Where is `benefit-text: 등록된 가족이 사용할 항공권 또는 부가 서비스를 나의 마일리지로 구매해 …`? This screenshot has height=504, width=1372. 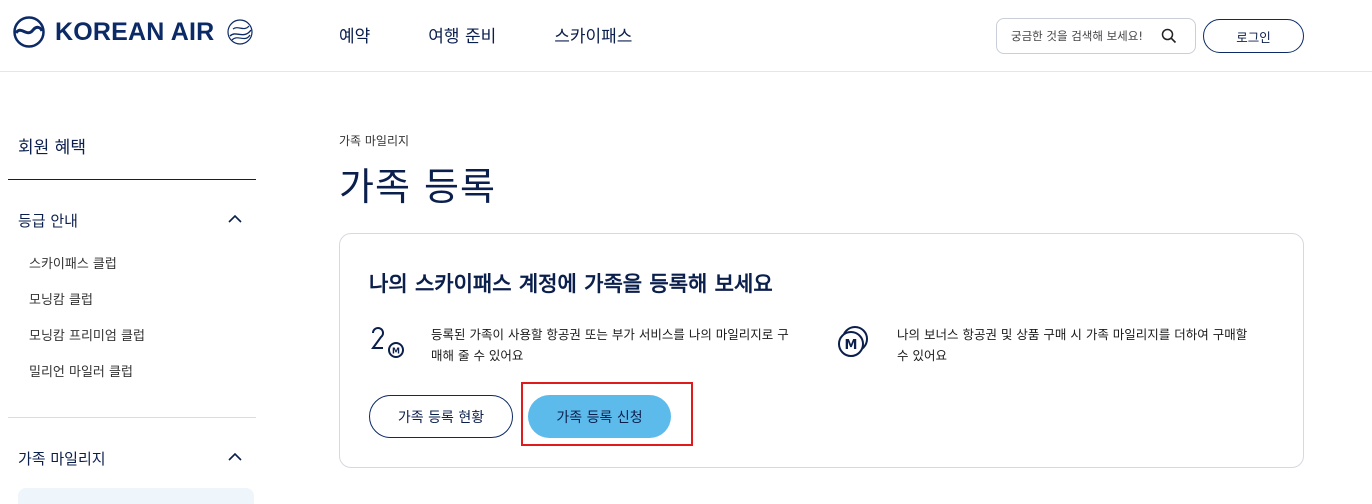 benefit-text: 등록된 가족이 사용할 항공권 또는 부가 서비스를 나의 마일리지로 구매해 … is located at coordinates (610, 345).